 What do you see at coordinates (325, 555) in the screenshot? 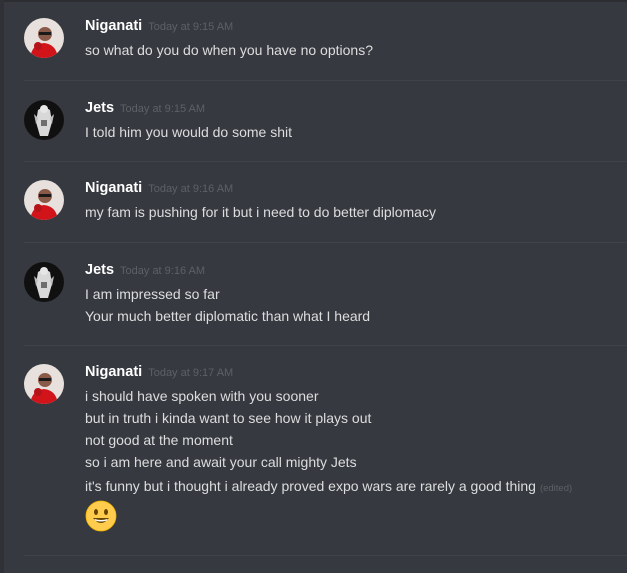
I see `message-divider` at bounding box center [325, 555].